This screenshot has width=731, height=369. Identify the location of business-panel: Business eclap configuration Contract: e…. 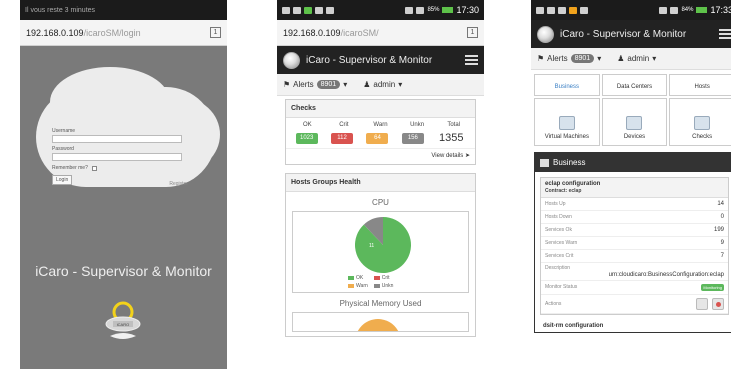
(632, 242).